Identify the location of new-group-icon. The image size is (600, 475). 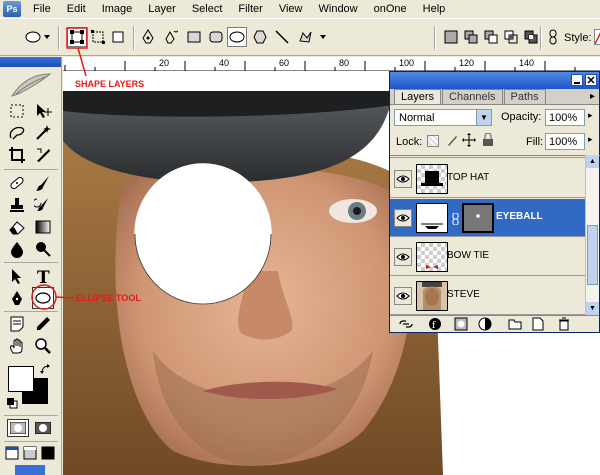
(515, 325).